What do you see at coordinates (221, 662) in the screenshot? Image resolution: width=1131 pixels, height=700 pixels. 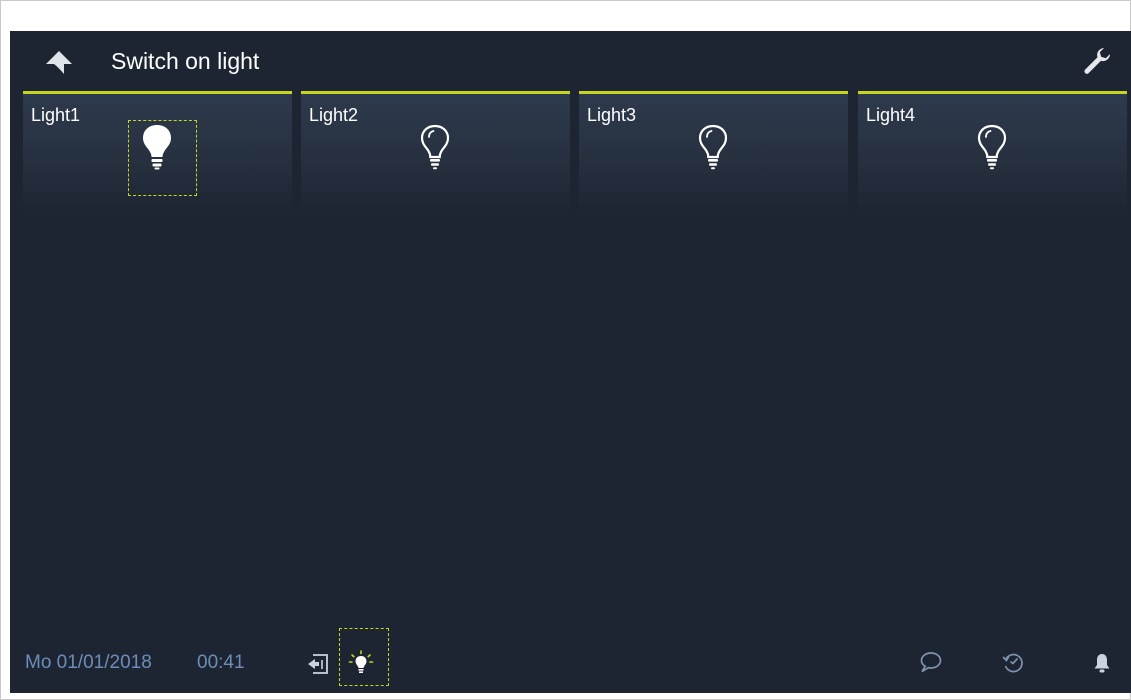 I see `status-time: 00:41` at bounding box center [221, 662].